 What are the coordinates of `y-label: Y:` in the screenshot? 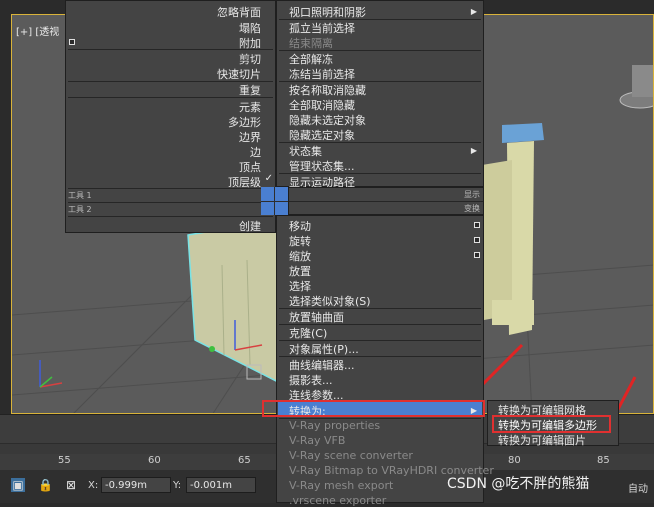 It's located at (177, 485).